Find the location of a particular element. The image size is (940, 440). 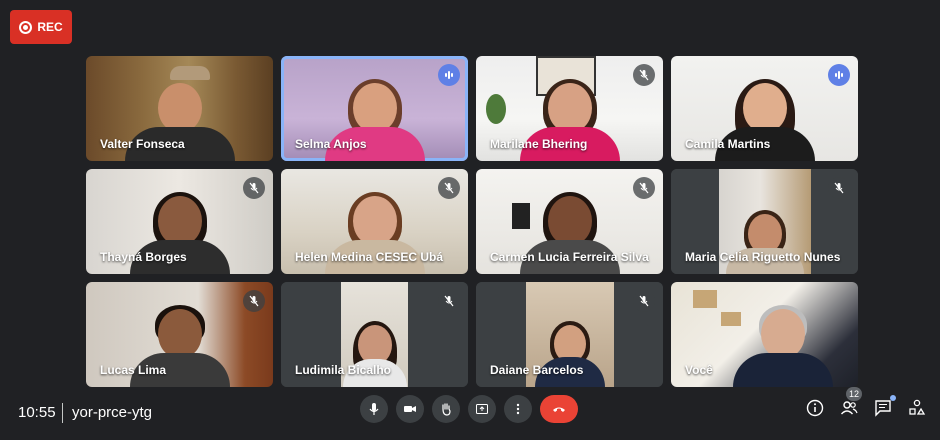

participant-tile: Camila Martins is located at coordinates (764, 108).